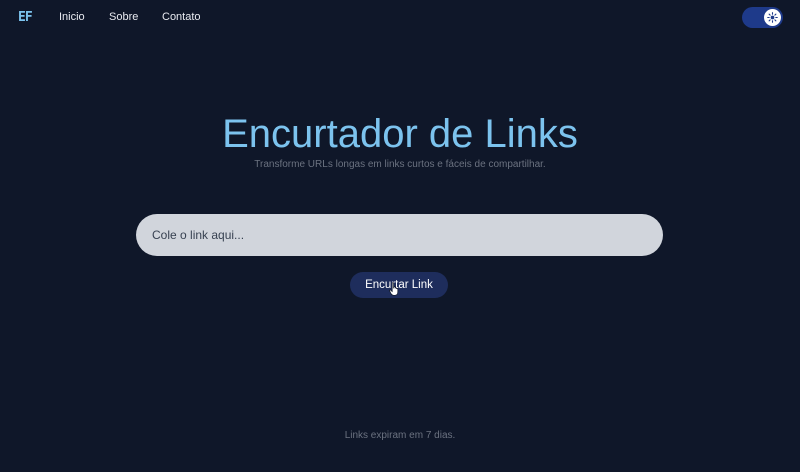  What do you see at coordinates (181, 17) in the screenshot?
I see `nav-link-contato: Contato` at bounding box center [181, 17].